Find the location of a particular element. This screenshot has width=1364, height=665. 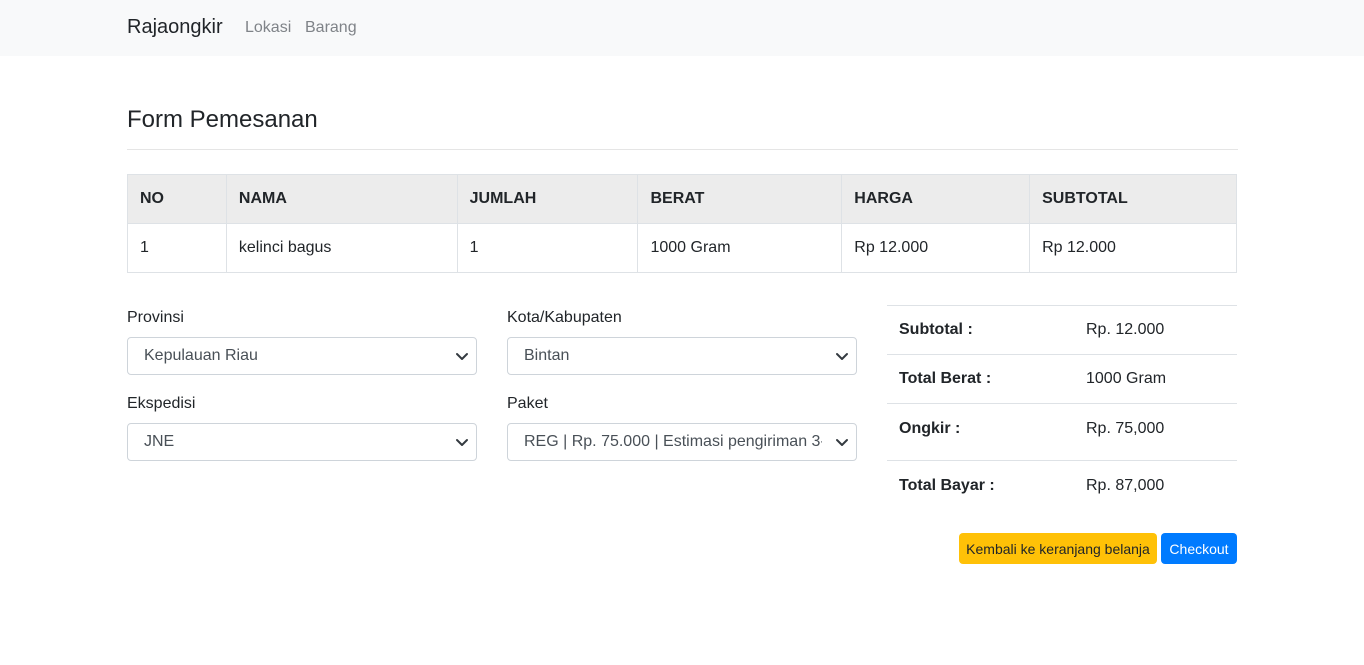

kota-select-value: Bintan is located at coordinates (547, 355).